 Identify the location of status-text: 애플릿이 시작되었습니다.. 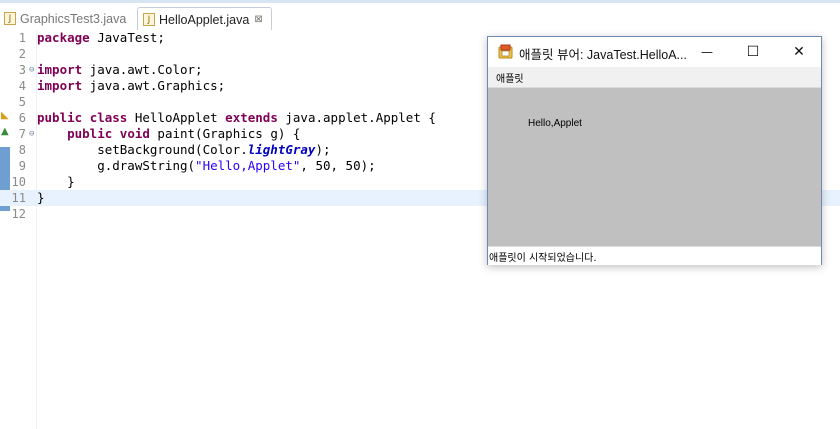
(543, 258).